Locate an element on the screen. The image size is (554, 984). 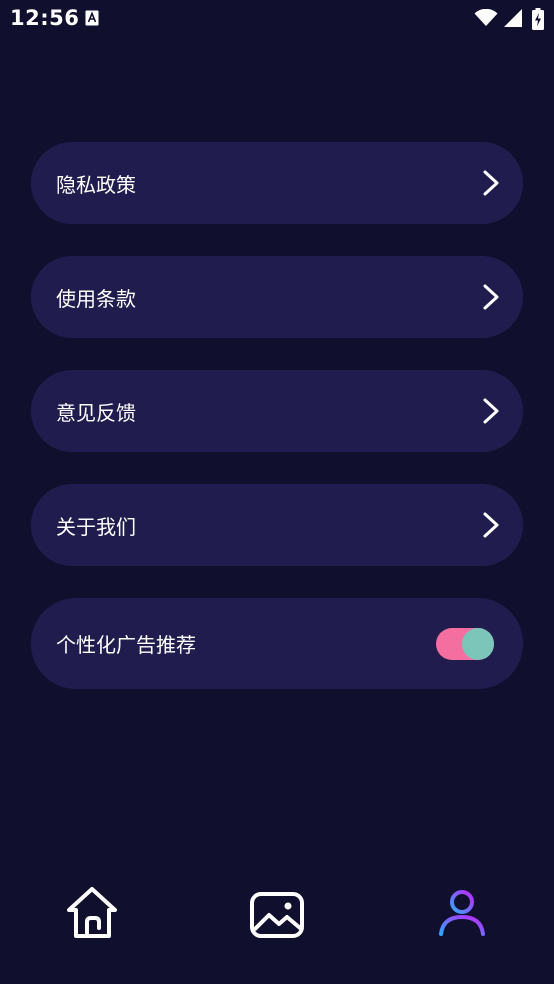
gallery-icon is located at coordinates (277, 915).